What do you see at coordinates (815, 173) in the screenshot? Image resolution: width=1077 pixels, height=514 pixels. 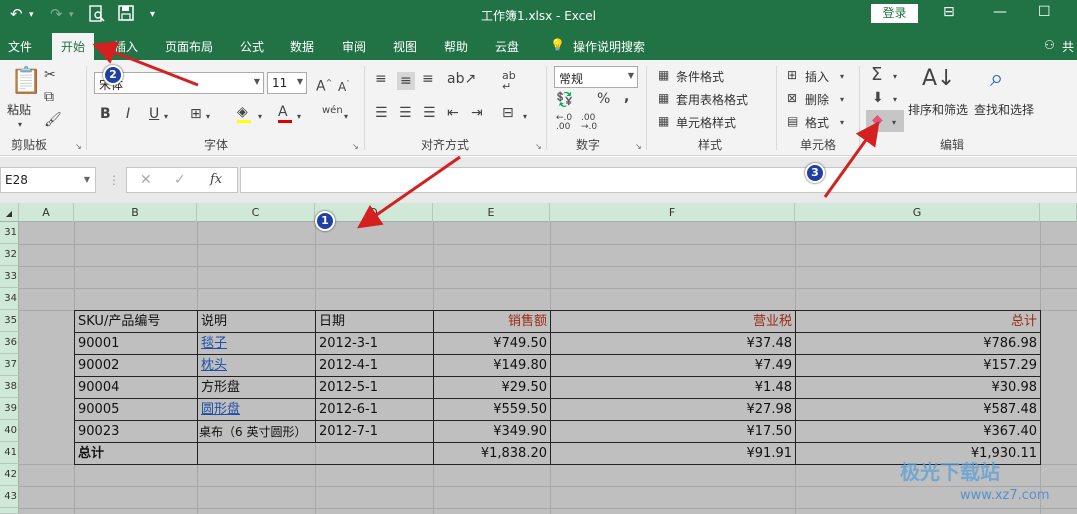 I see `step-badge: 3` at bounding box center [815, 173].